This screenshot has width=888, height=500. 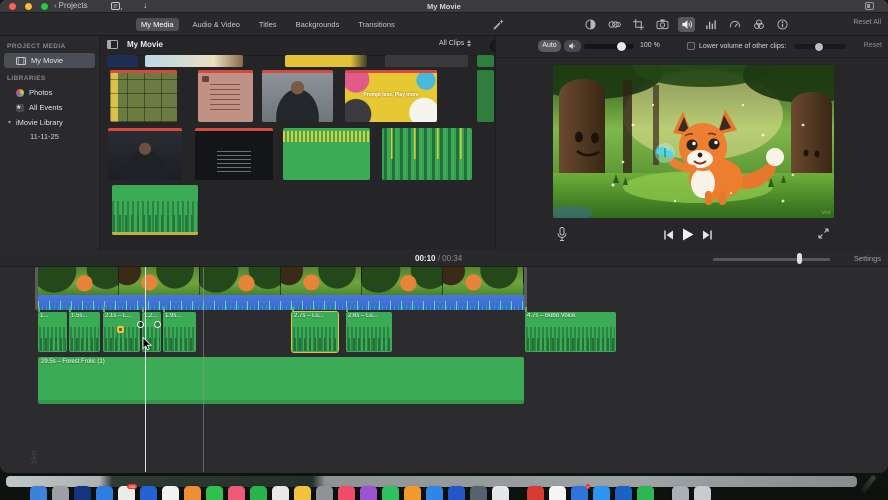 What do you see at coordinates (873, 45) in the screenshot?
I see `reset-button: Reset` at bounding box center [873, 45].